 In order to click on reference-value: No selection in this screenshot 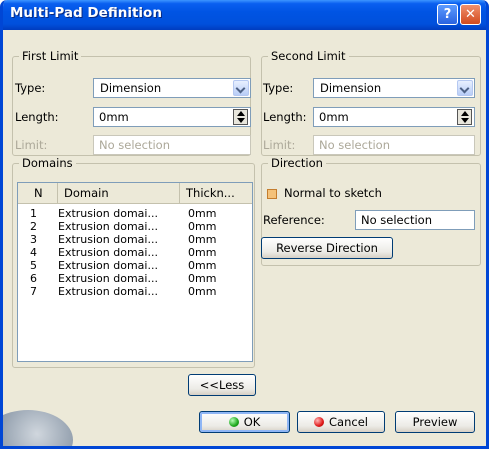, I will do `click(396, 220)`.